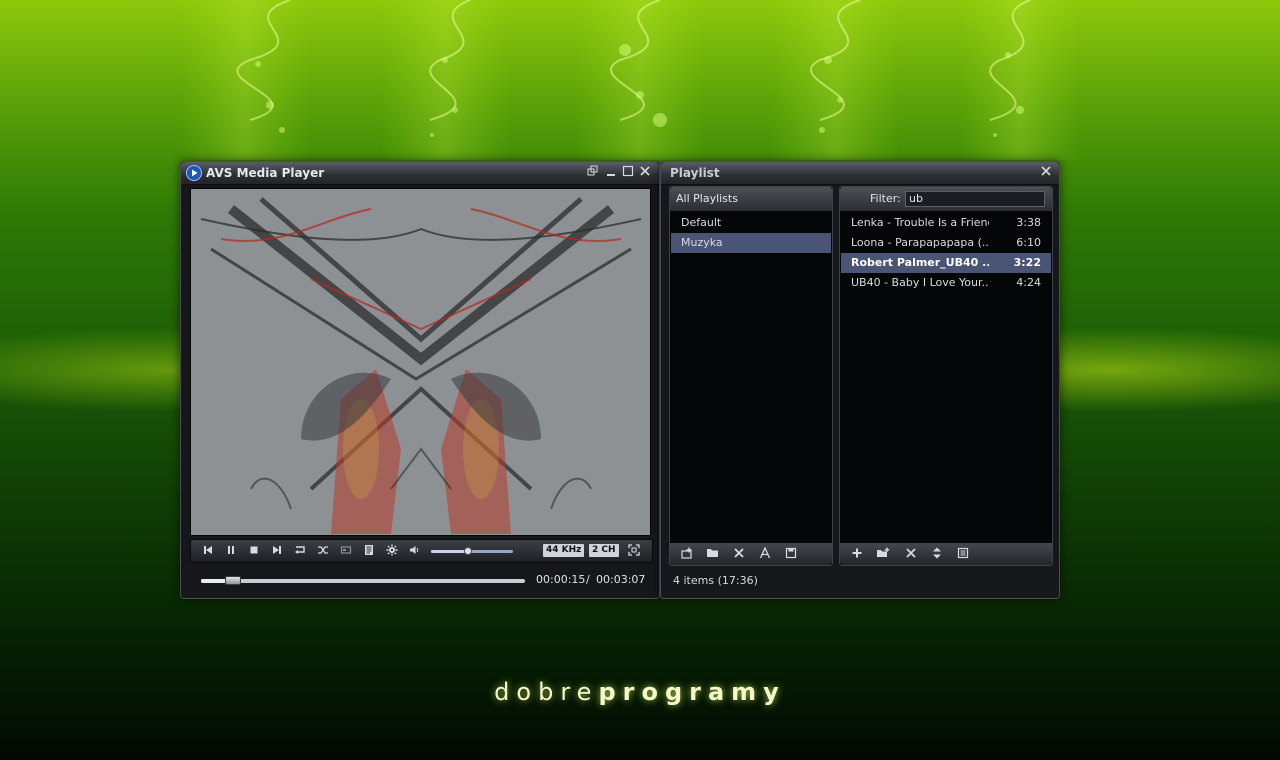 The image size is (1280, 760). Describe the element at coordinates (604, 550) in the screenshot. I see `channels-badge: 2 CH` at that location.